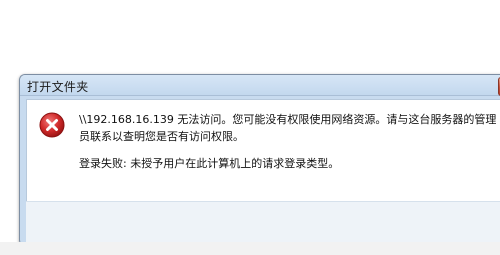 This screenshot has width=500, height=255. What do you see at coordinates (52, 125) in the screenshot?
I see `error-icon` at bounding box center [52, 125].